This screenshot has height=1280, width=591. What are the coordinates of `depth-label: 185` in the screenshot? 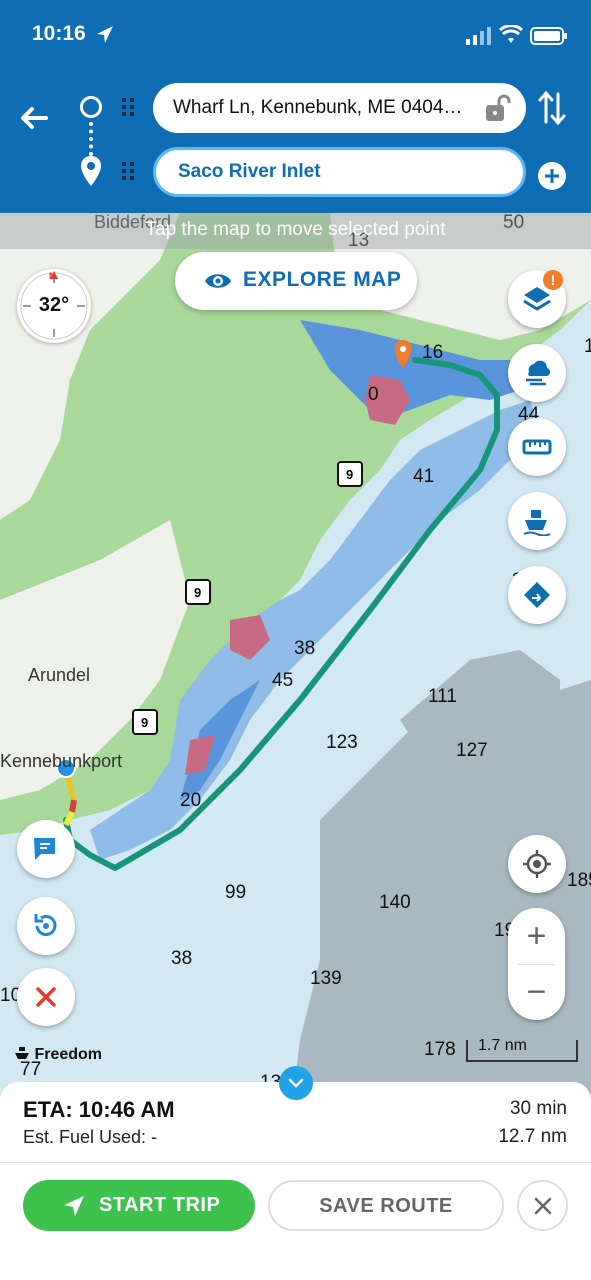 It's located at (579, 880).